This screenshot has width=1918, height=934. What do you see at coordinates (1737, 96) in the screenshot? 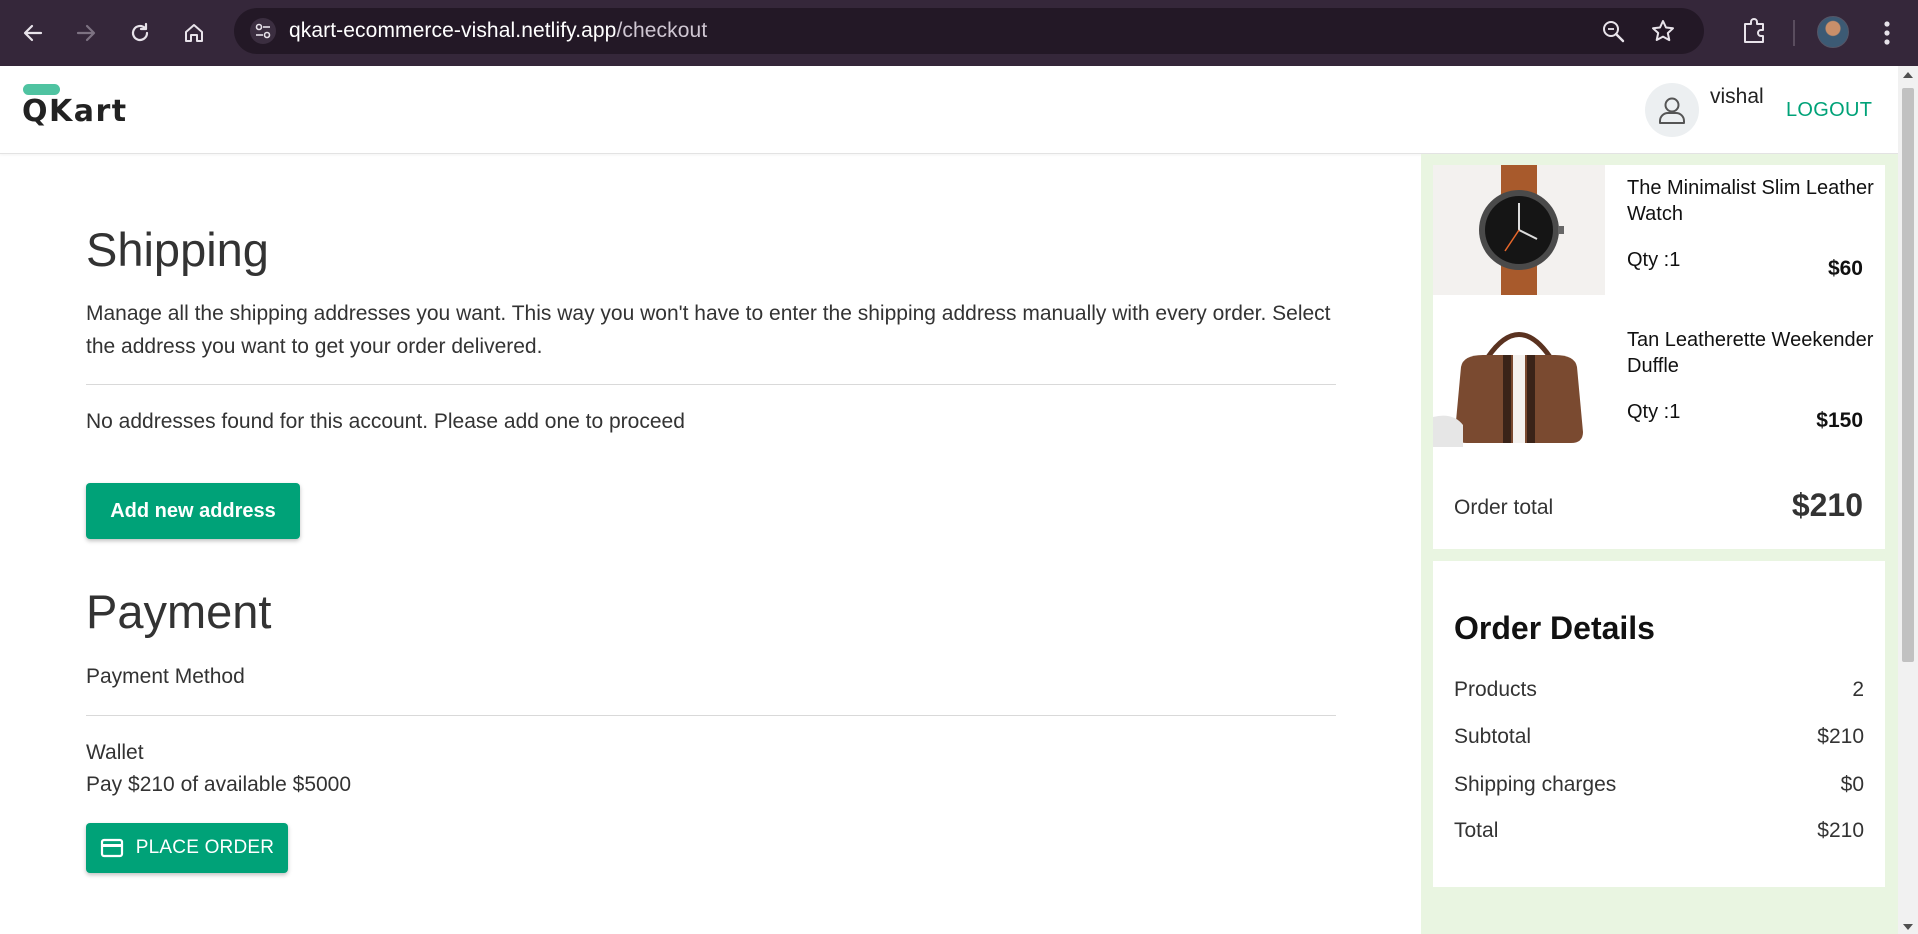
I see `username: vishal` at bounding box center [1737, 96].